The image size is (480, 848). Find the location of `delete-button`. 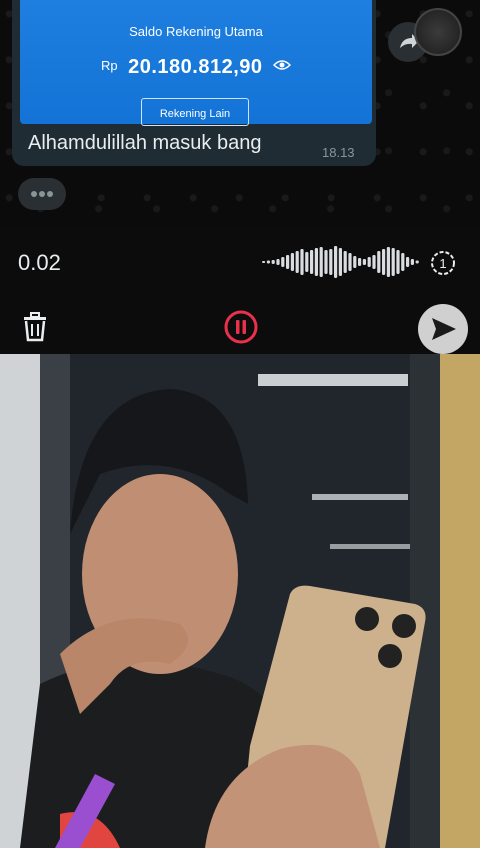

delete-button is located at coordinates (35, 327).